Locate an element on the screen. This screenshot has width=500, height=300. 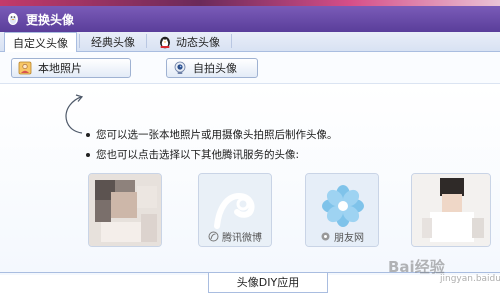
selfie-label: 自拍头像 is located at coordinates (215, 68).